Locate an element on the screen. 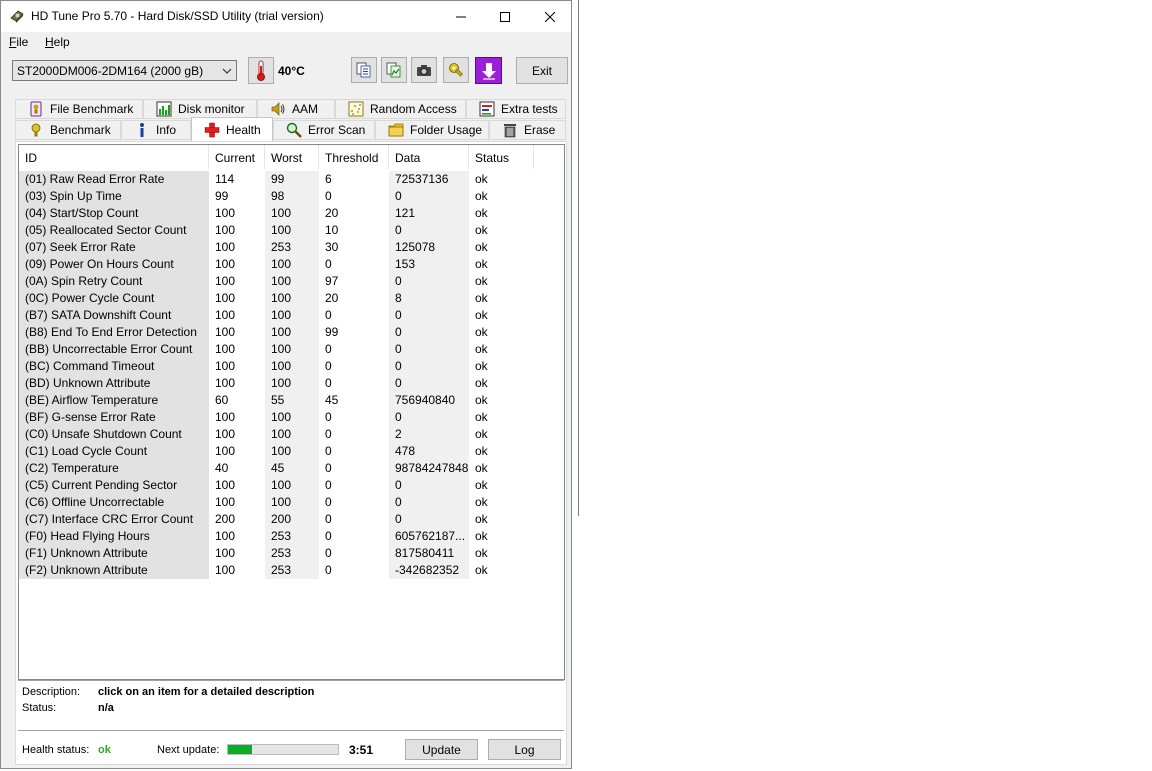  tab-health: Health is located at coordinates (232, 129).